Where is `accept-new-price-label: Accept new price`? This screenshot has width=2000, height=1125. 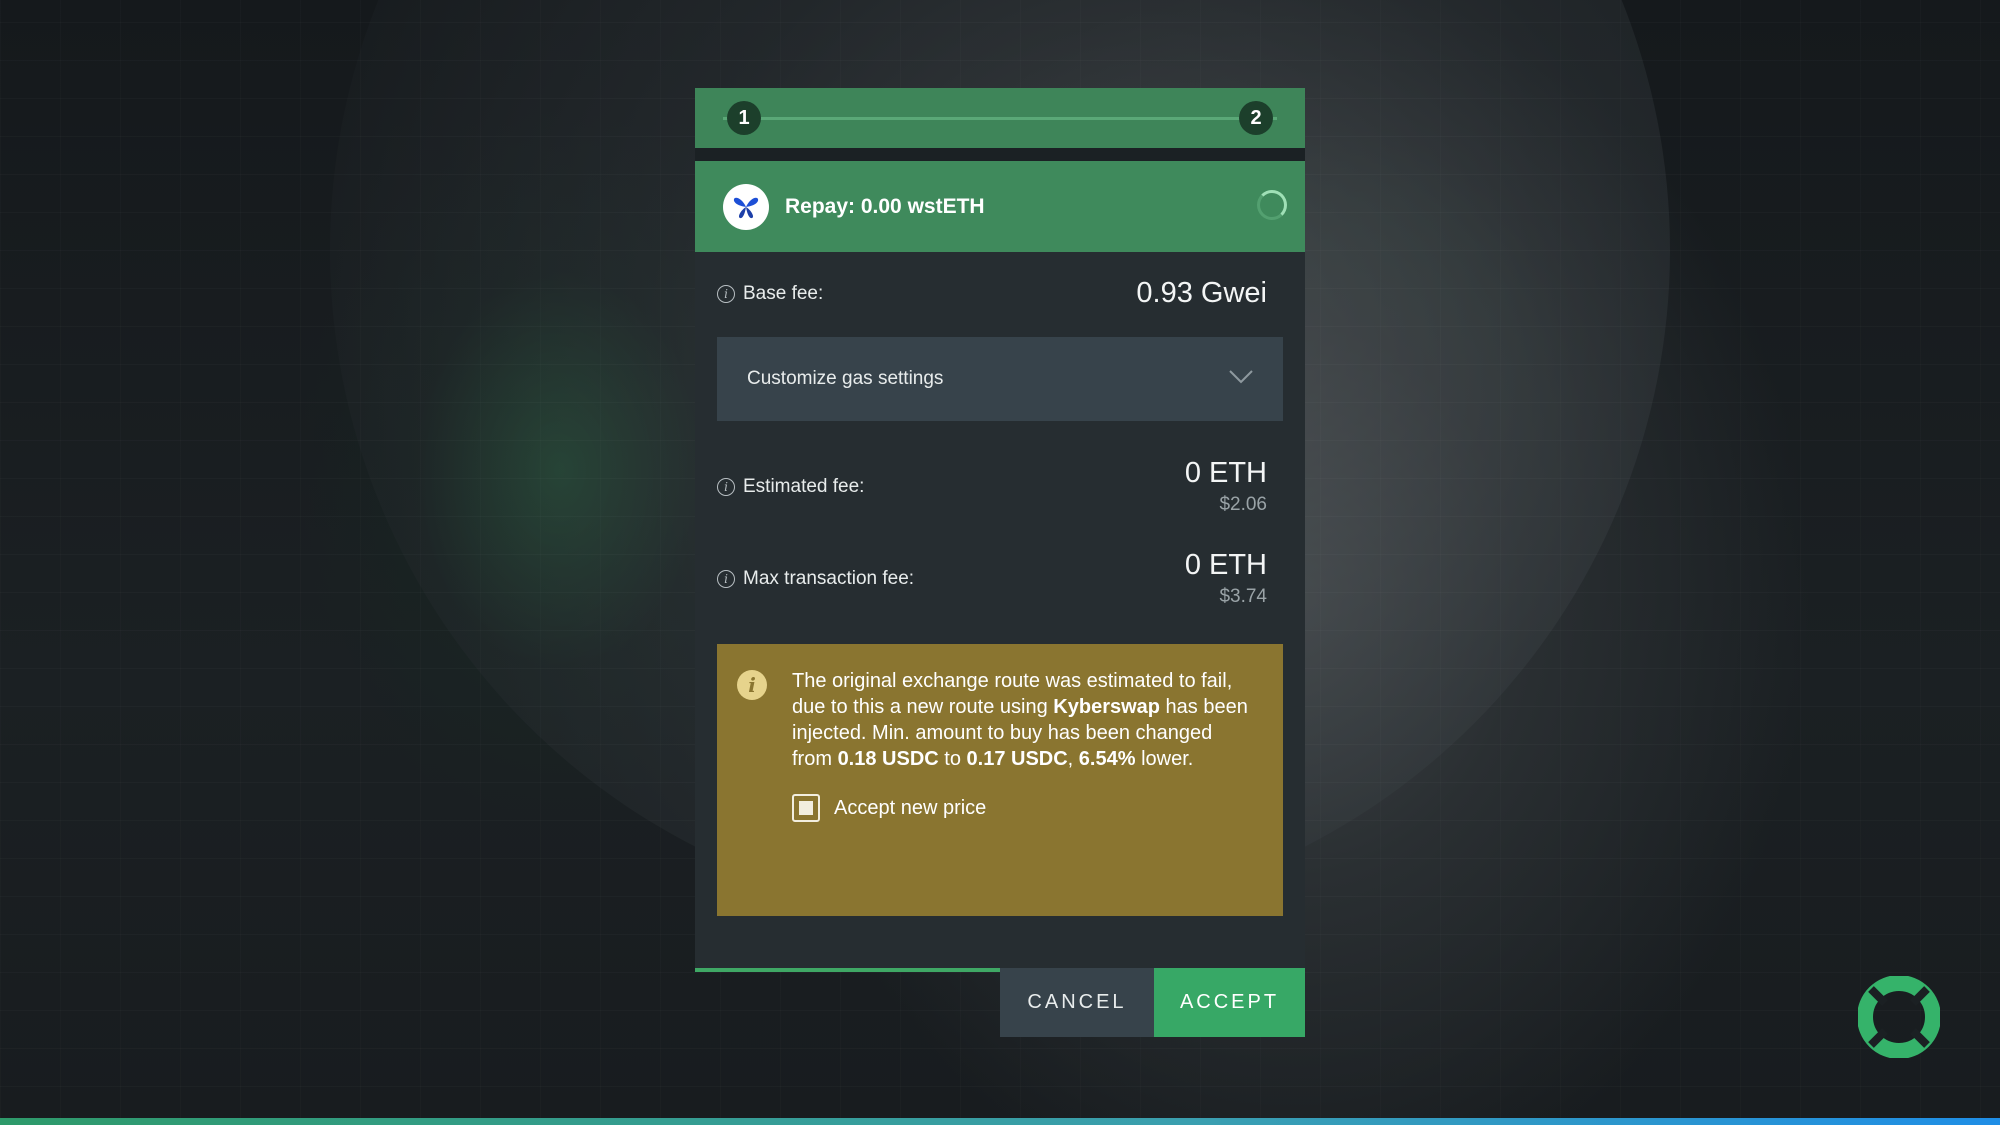 accept-new-price-label: Accept new price is located at coordinates (910, 808).